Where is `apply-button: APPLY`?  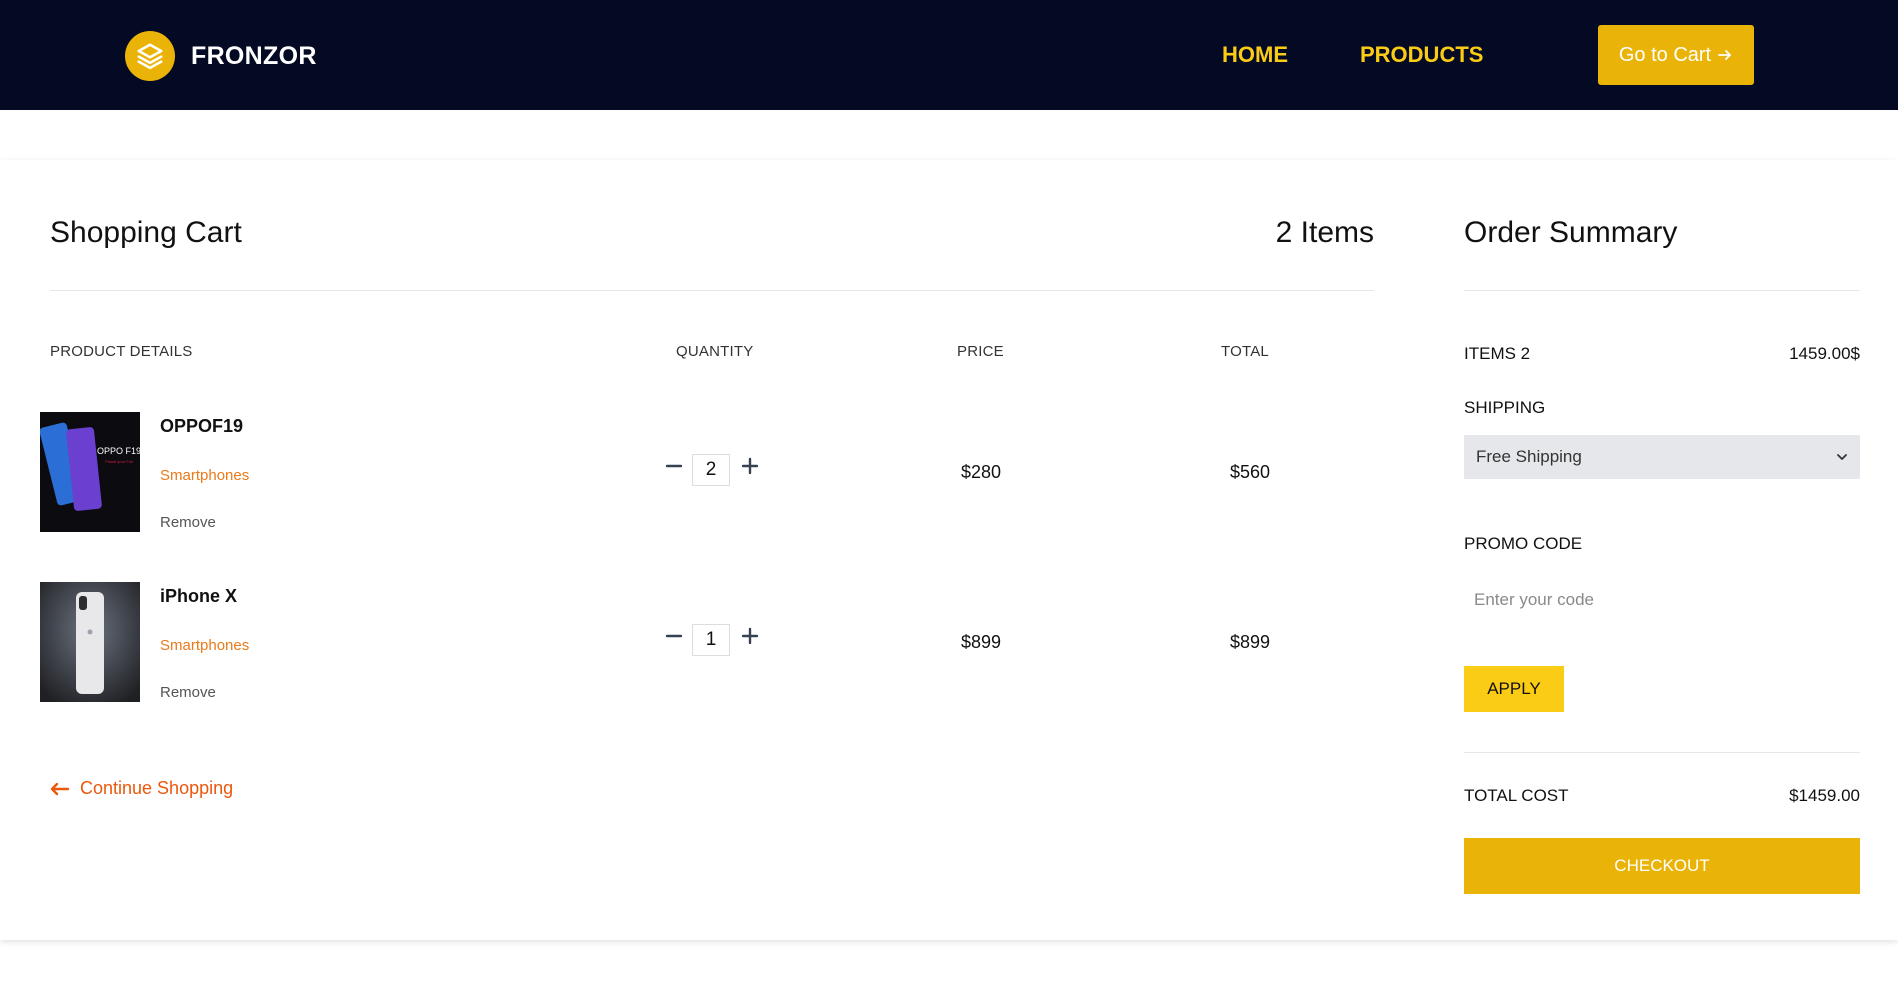 apply-button: APPLY is located at coordinates (1514, 689).